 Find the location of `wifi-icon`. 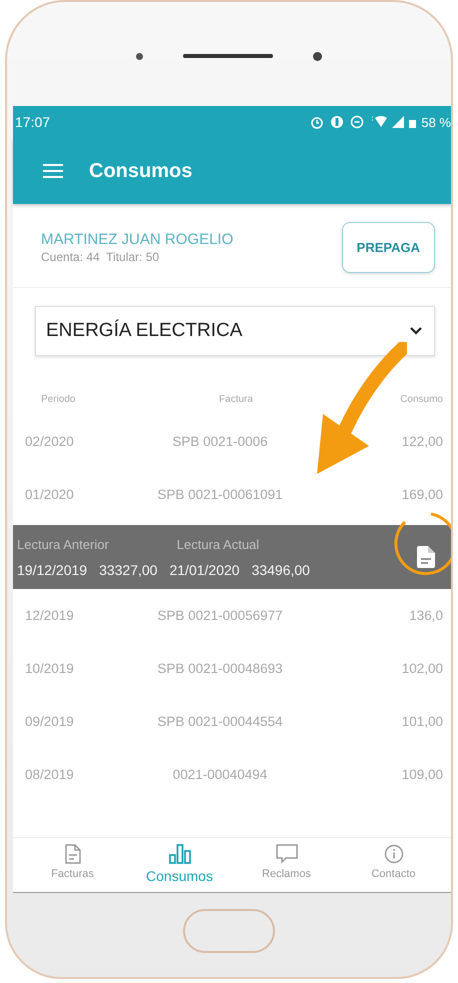

wifi-icon is located at coordinates (378, 122).